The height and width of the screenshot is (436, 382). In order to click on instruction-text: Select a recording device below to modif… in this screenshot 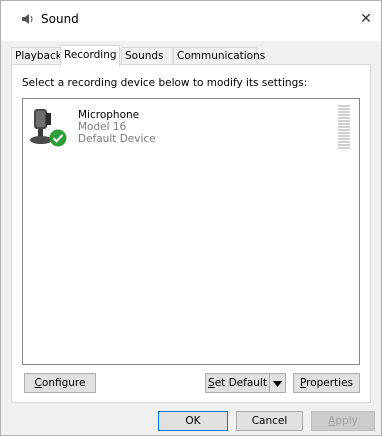, I will do `click(165, 83)`.